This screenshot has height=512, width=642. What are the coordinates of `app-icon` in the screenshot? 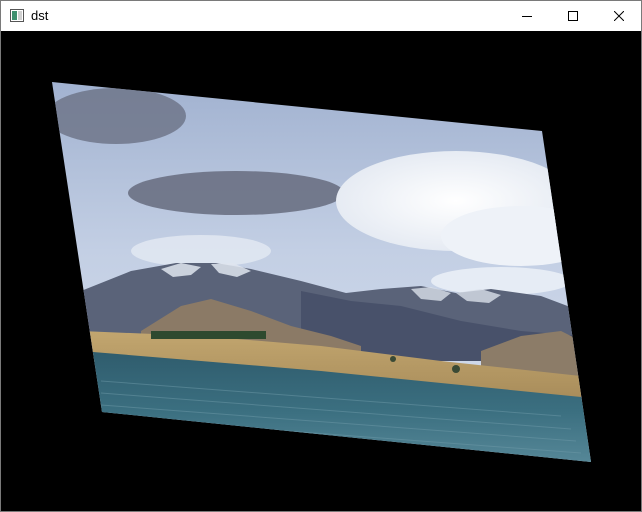 It's located at (17, 15).